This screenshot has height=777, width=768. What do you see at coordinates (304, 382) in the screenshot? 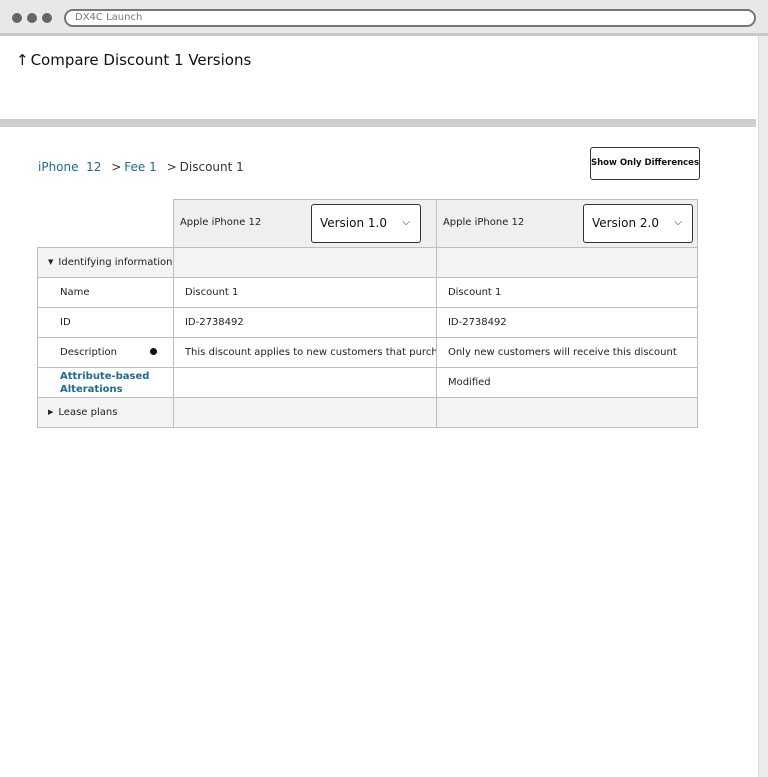
I see `row-value-v1` at bounding box center [304, 382].